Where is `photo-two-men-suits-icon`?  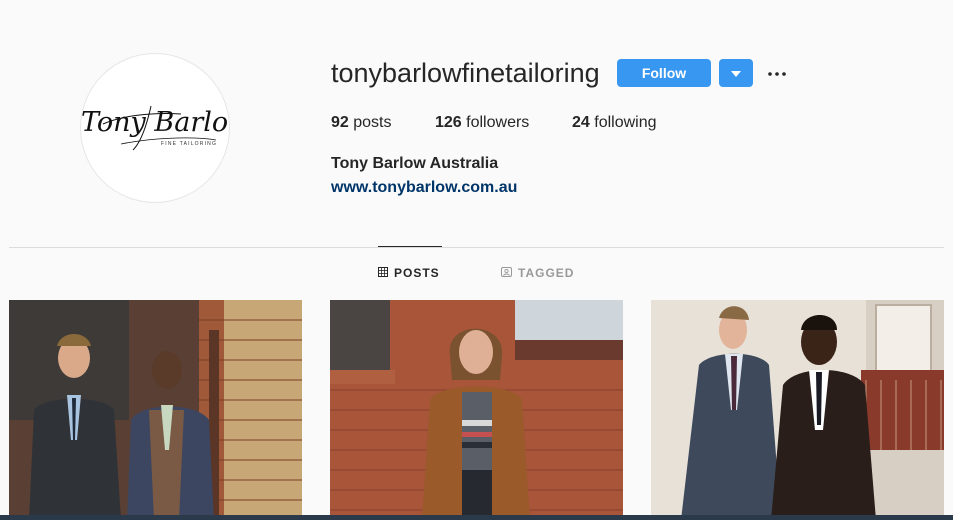
photo-two-men-suits-icon is located at coordinates (155, 410).